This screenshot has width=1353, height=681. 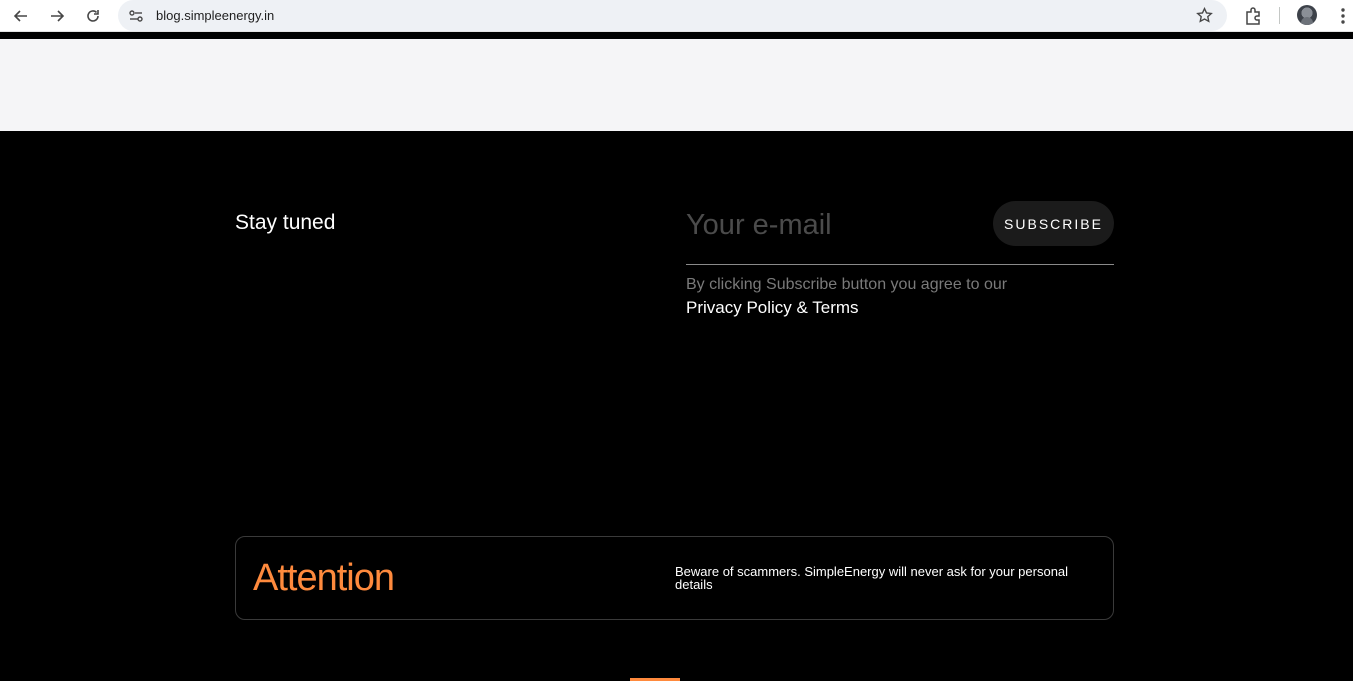 What do you see at coordinates (1053, 223) in the screenshot?
I see `subscribe-button: SUBSCRIBE` at bounding box center [1053, 223].